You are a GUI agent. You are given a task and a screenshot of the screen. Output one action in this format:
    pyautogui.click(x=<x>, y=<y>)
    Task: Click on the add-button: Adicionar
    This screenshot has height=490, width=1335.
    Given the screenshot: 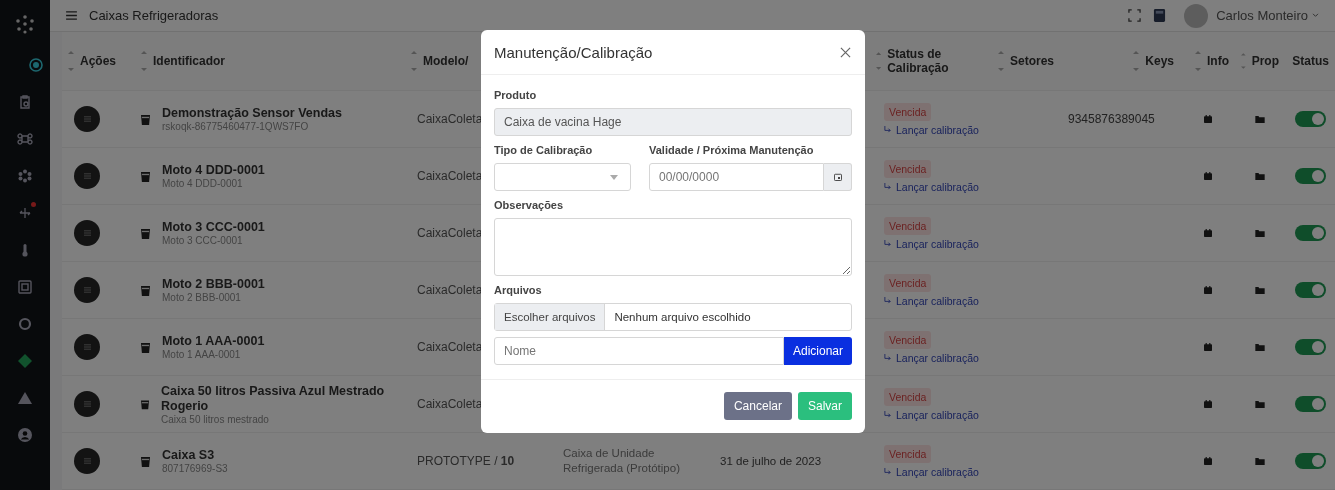 What is the action you would take?
    pyautogui.click(x=817, y=351)
    